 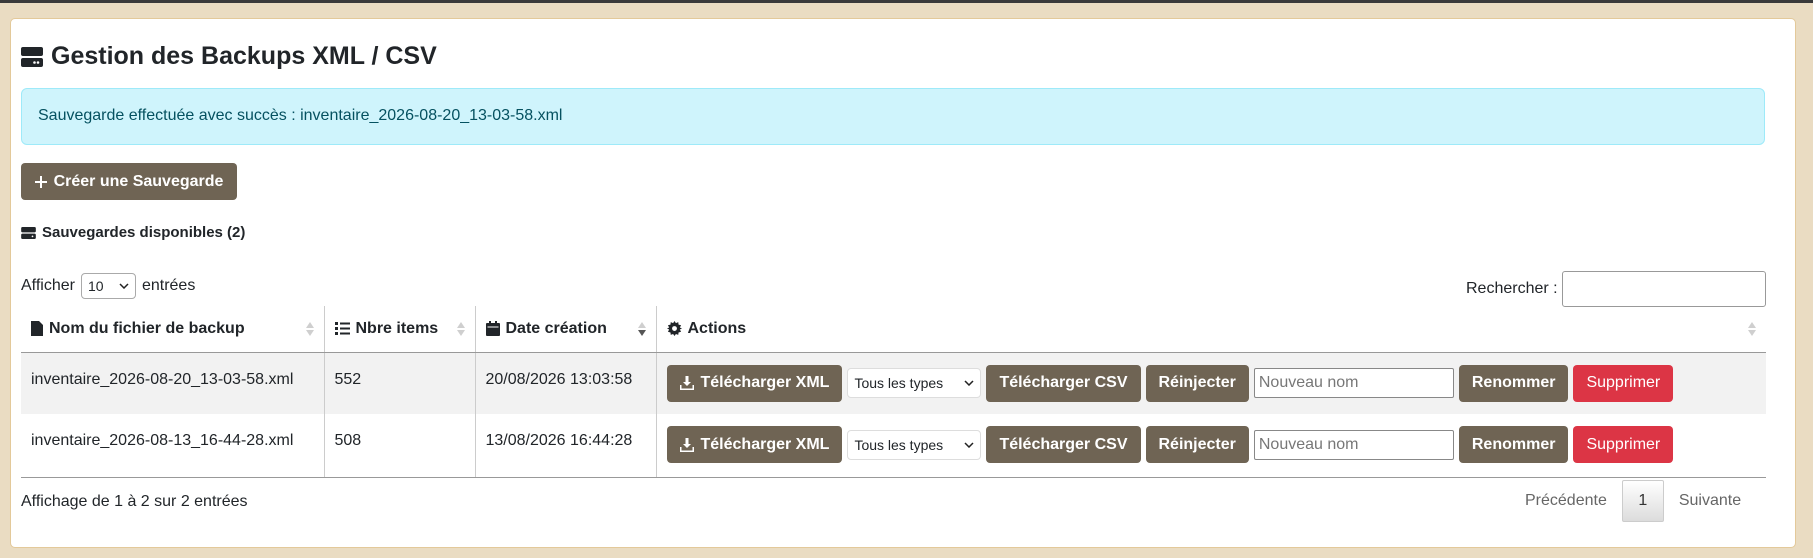 What do you see at coordinates (566, 446) in the screenshot?
I see `cell-date: 13/08/2026 16:44:28` at bounding box center [566, 446].